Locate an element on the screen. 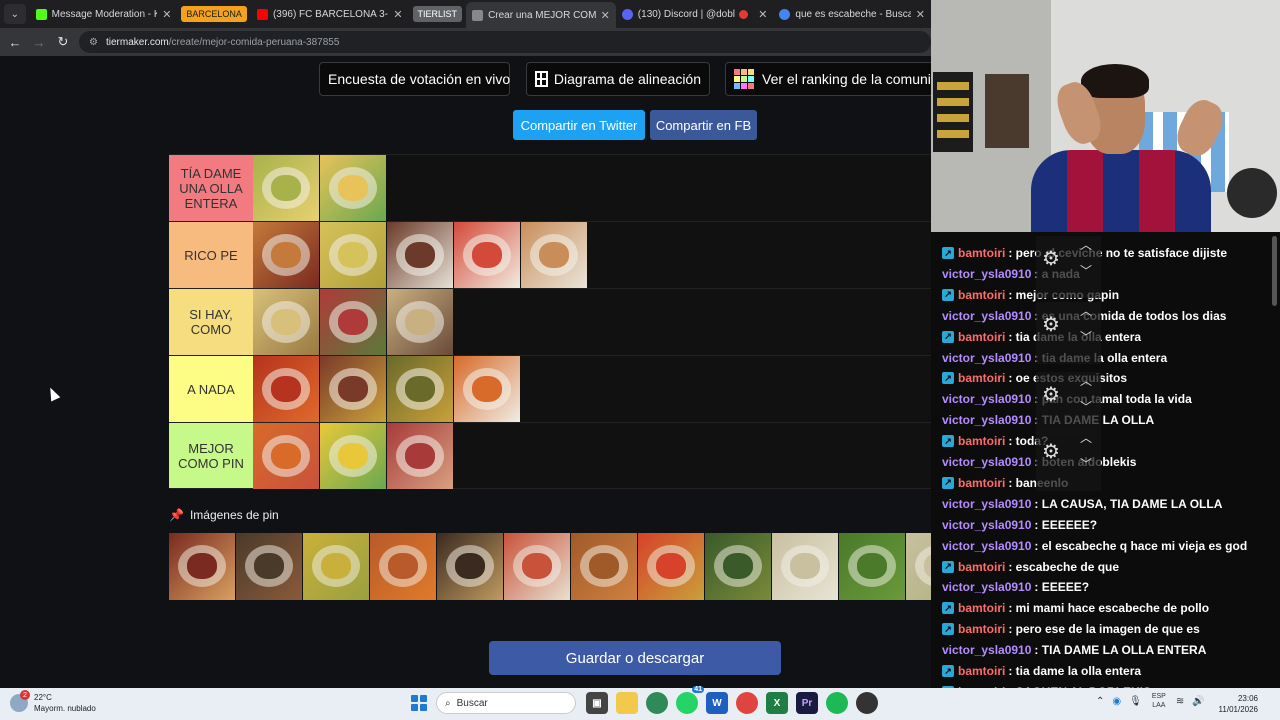  tab-youtube-barcelona: (396) FC BARCELONA 3-2 REAL ✕ is located at coordinates (330, 14).